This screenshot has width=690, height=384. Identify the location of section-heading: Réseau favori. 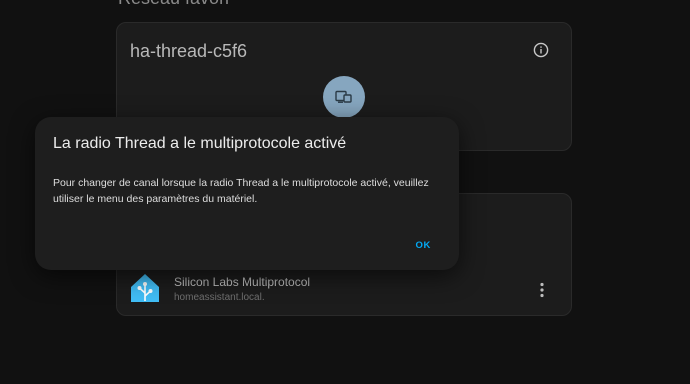
(173, 4).